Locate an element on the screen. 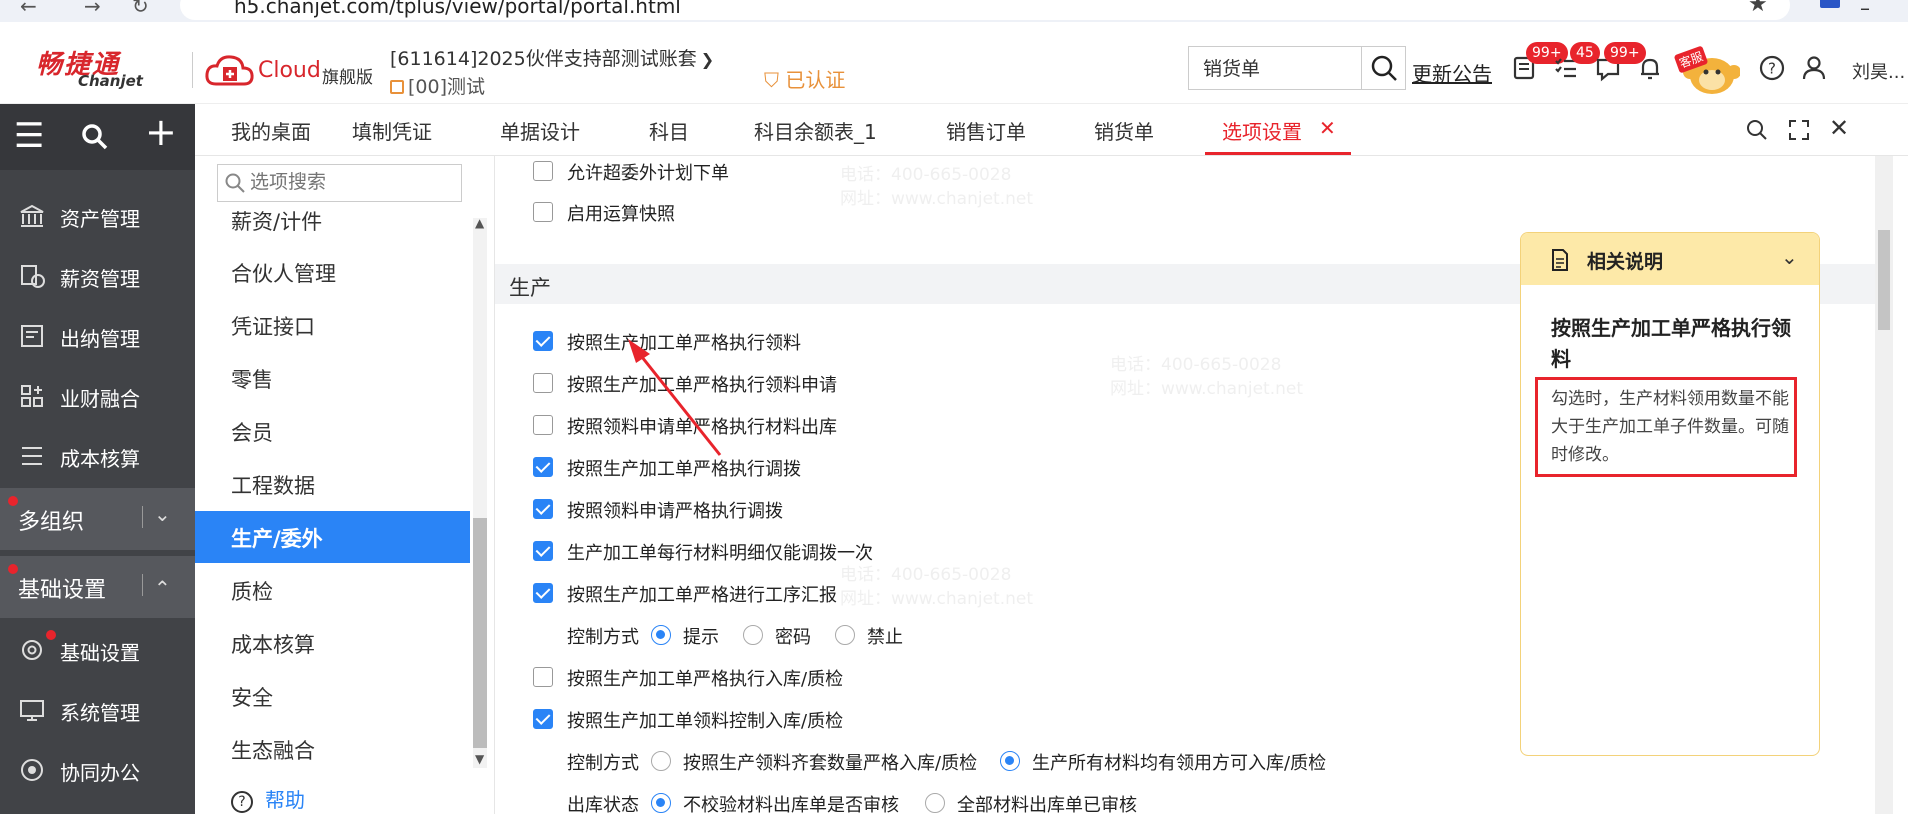  collab-icon is located at coordinates (32, 770).